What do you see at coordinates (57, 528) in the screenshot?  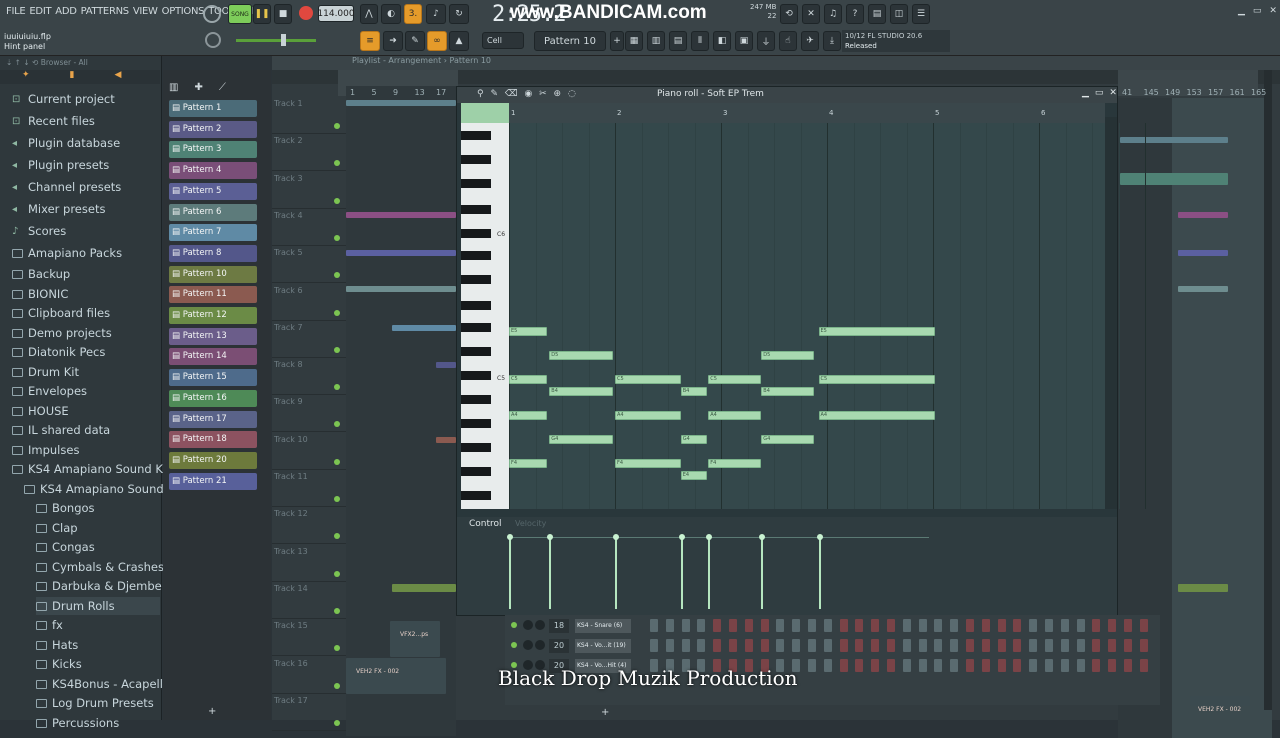 I see `browser-item: Clap` at bounding box center [57, 528].